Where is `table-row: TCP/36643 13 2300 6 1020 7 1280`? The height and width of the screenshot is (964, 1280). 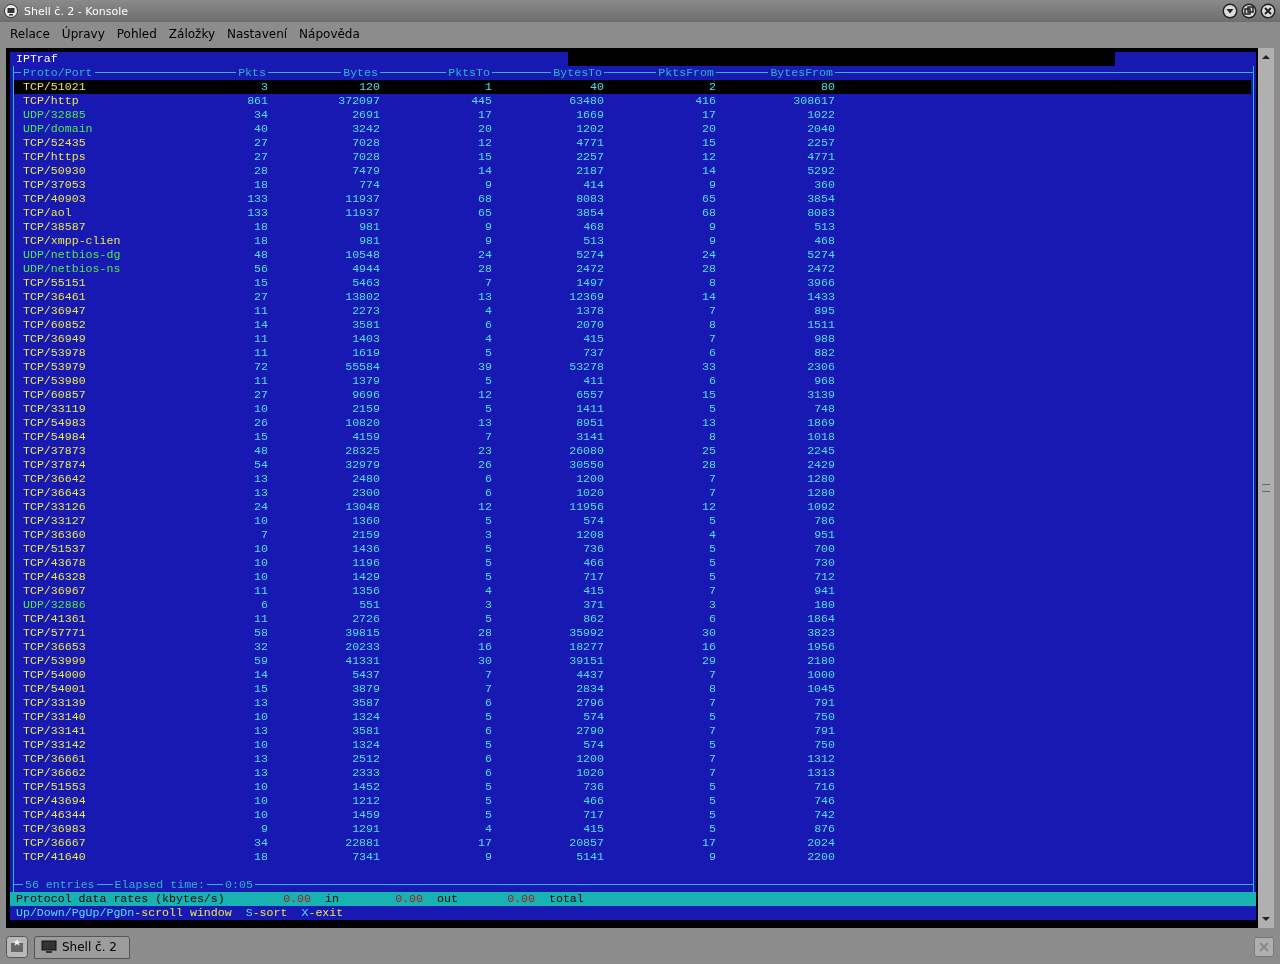 table-row: TCP/36643 13 2300 6 1020 7 1280 is located at coordinates (632, 493).